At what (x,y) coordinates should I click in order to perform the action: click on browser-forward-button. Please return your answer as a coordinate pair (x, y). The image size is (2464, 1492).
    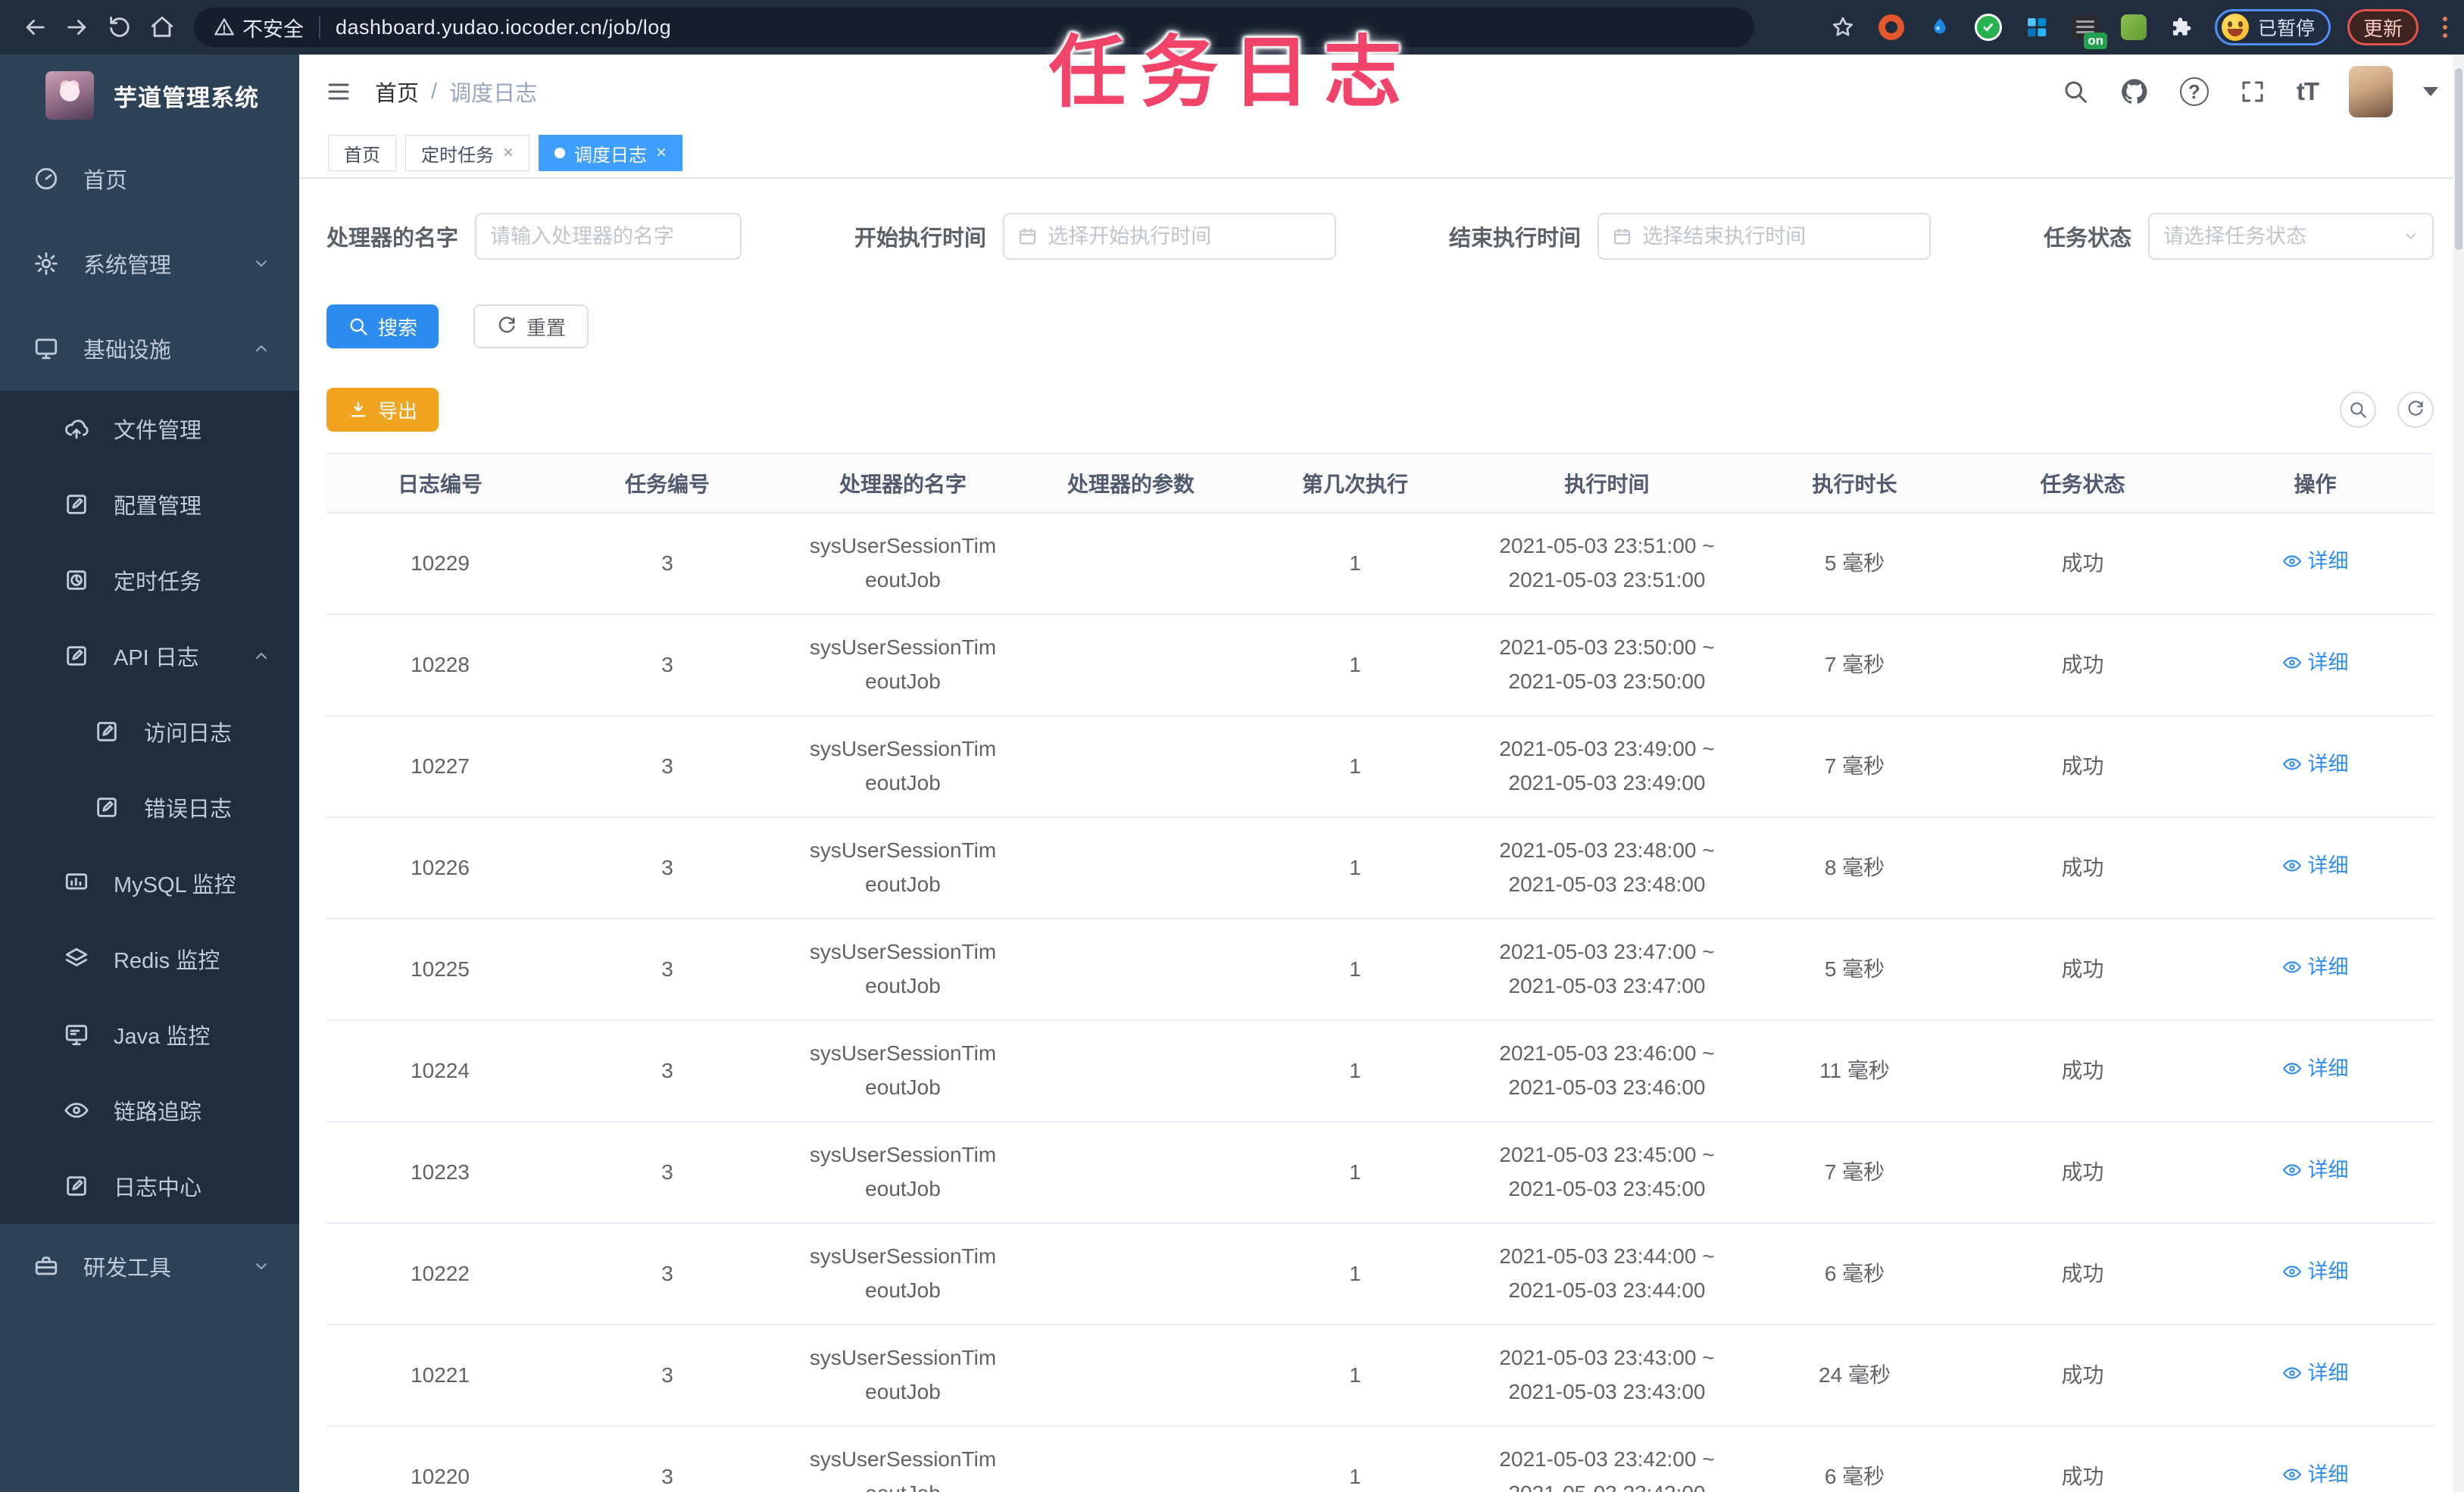
    Looking at the image, I should click on (77, 27).